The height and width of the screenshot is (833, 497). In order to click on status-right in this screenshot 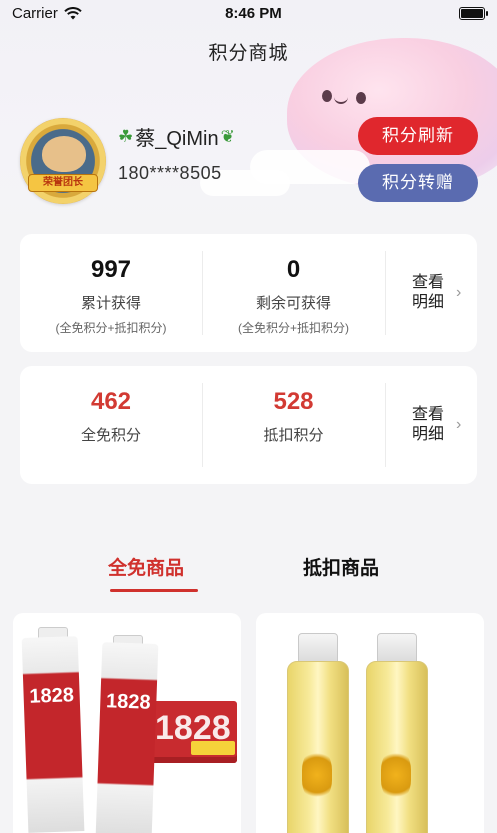, I will do `click(456, 13)`.